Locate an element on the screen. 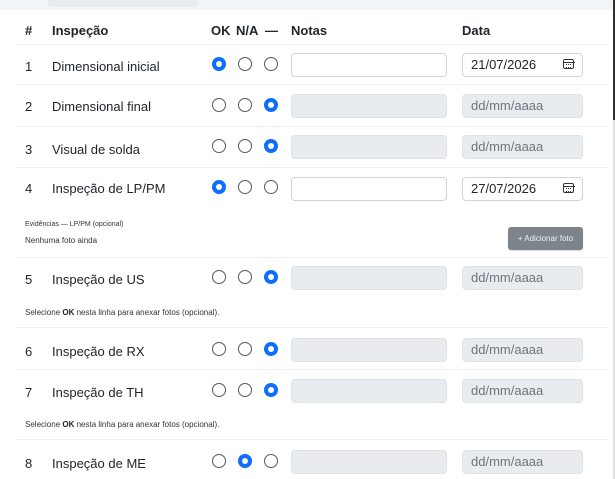  add-photo-button: + Adicionar foto is located at coordinates (545, 238).